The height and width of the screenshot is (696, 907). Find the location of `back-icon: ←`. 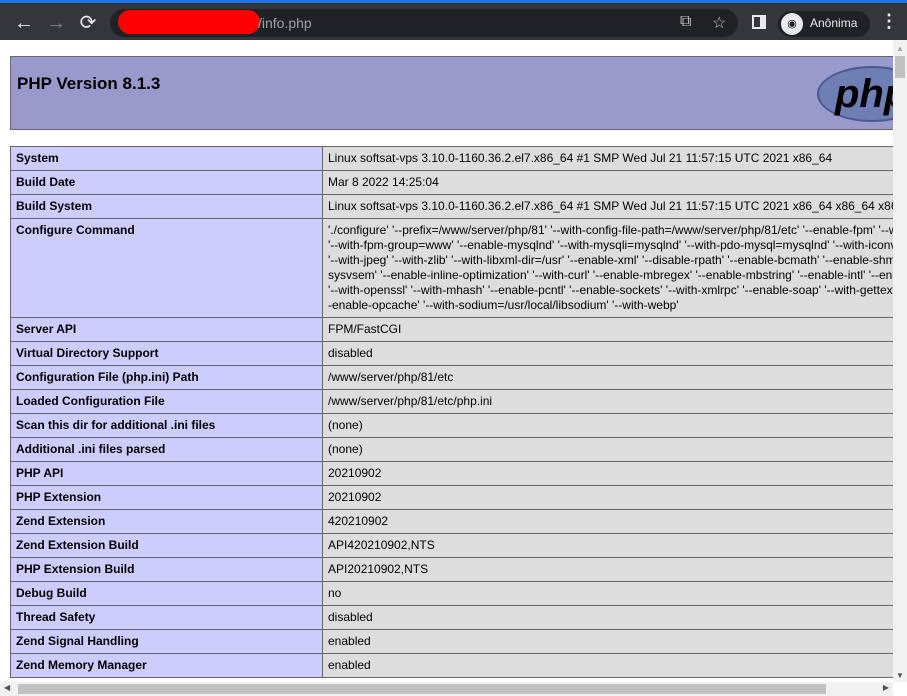

back-icon: ← is located at coordinates (24, 23).